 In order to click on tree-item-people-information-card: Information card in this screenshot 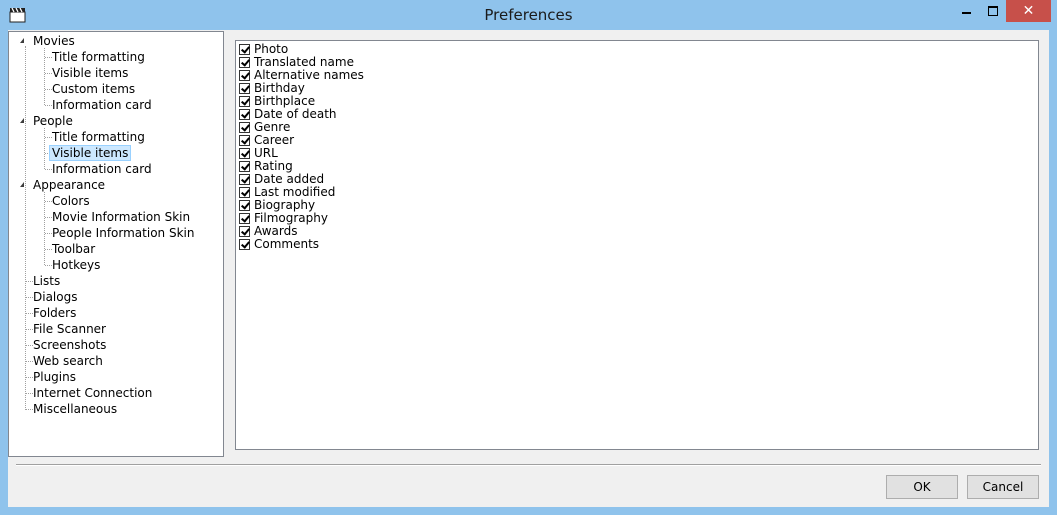, I will do `click(102, 169)`.